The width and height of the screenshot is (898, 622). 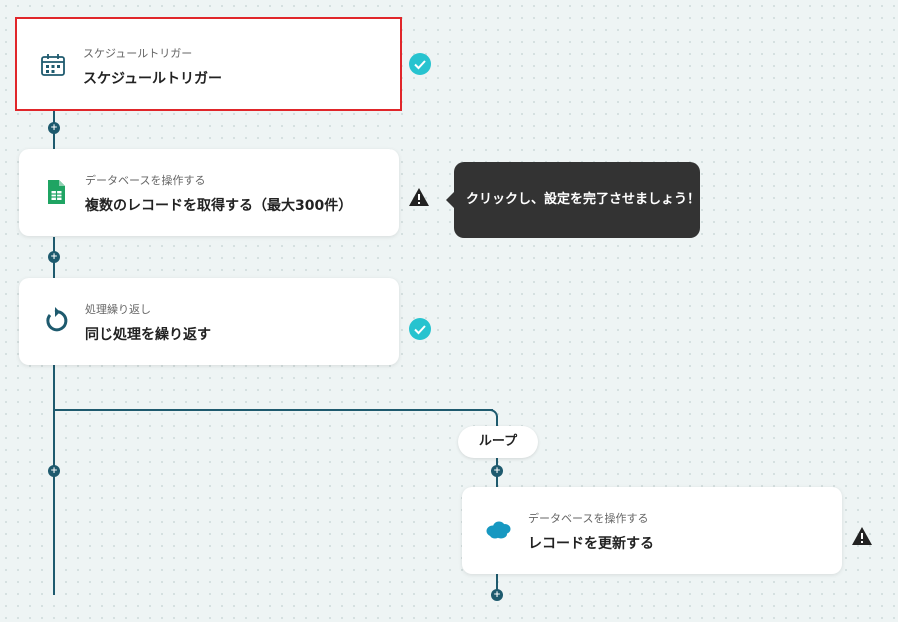 What do you see at coordinates (148, 335) in the screenshot?
I see `step-title: 同じ処理を繰り返す` at bounding box center [148, 335].